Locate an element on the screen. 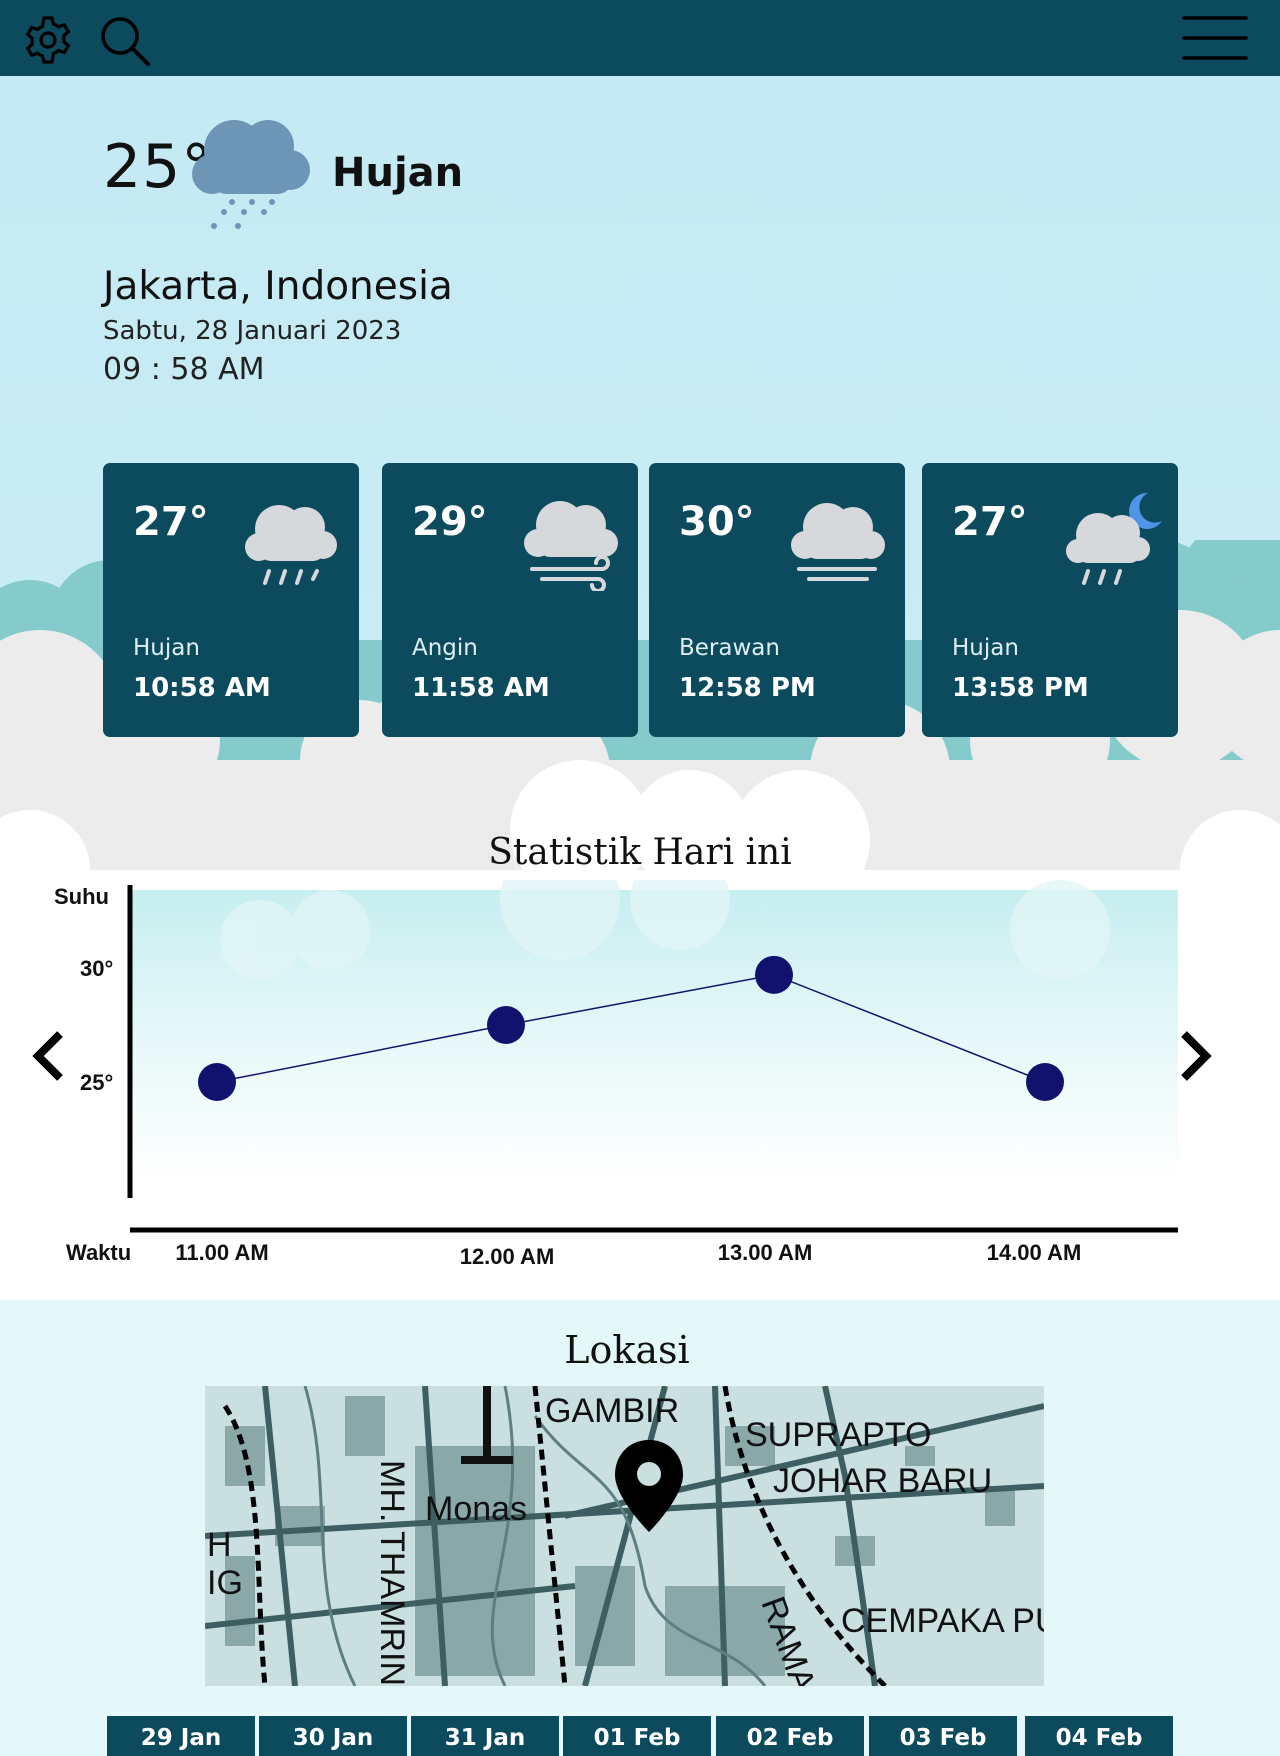 The image size is (1280, 1756). forecast-time: 11:58 AM is located at coordinates (481, 688).